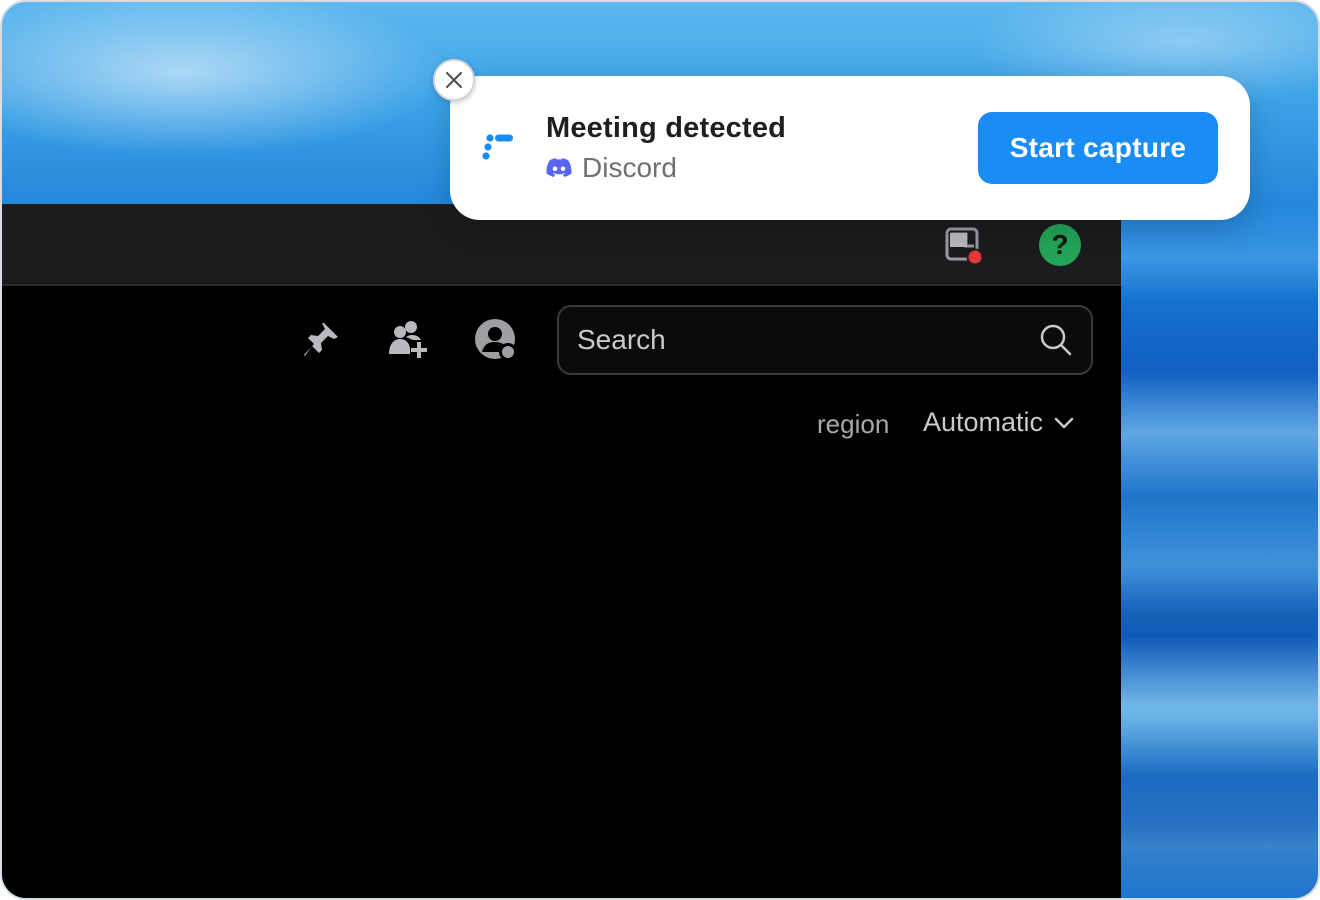 This screenshot has width=1320, height=900. I want to click on detected-app-name: Discord, so click(629, 167).